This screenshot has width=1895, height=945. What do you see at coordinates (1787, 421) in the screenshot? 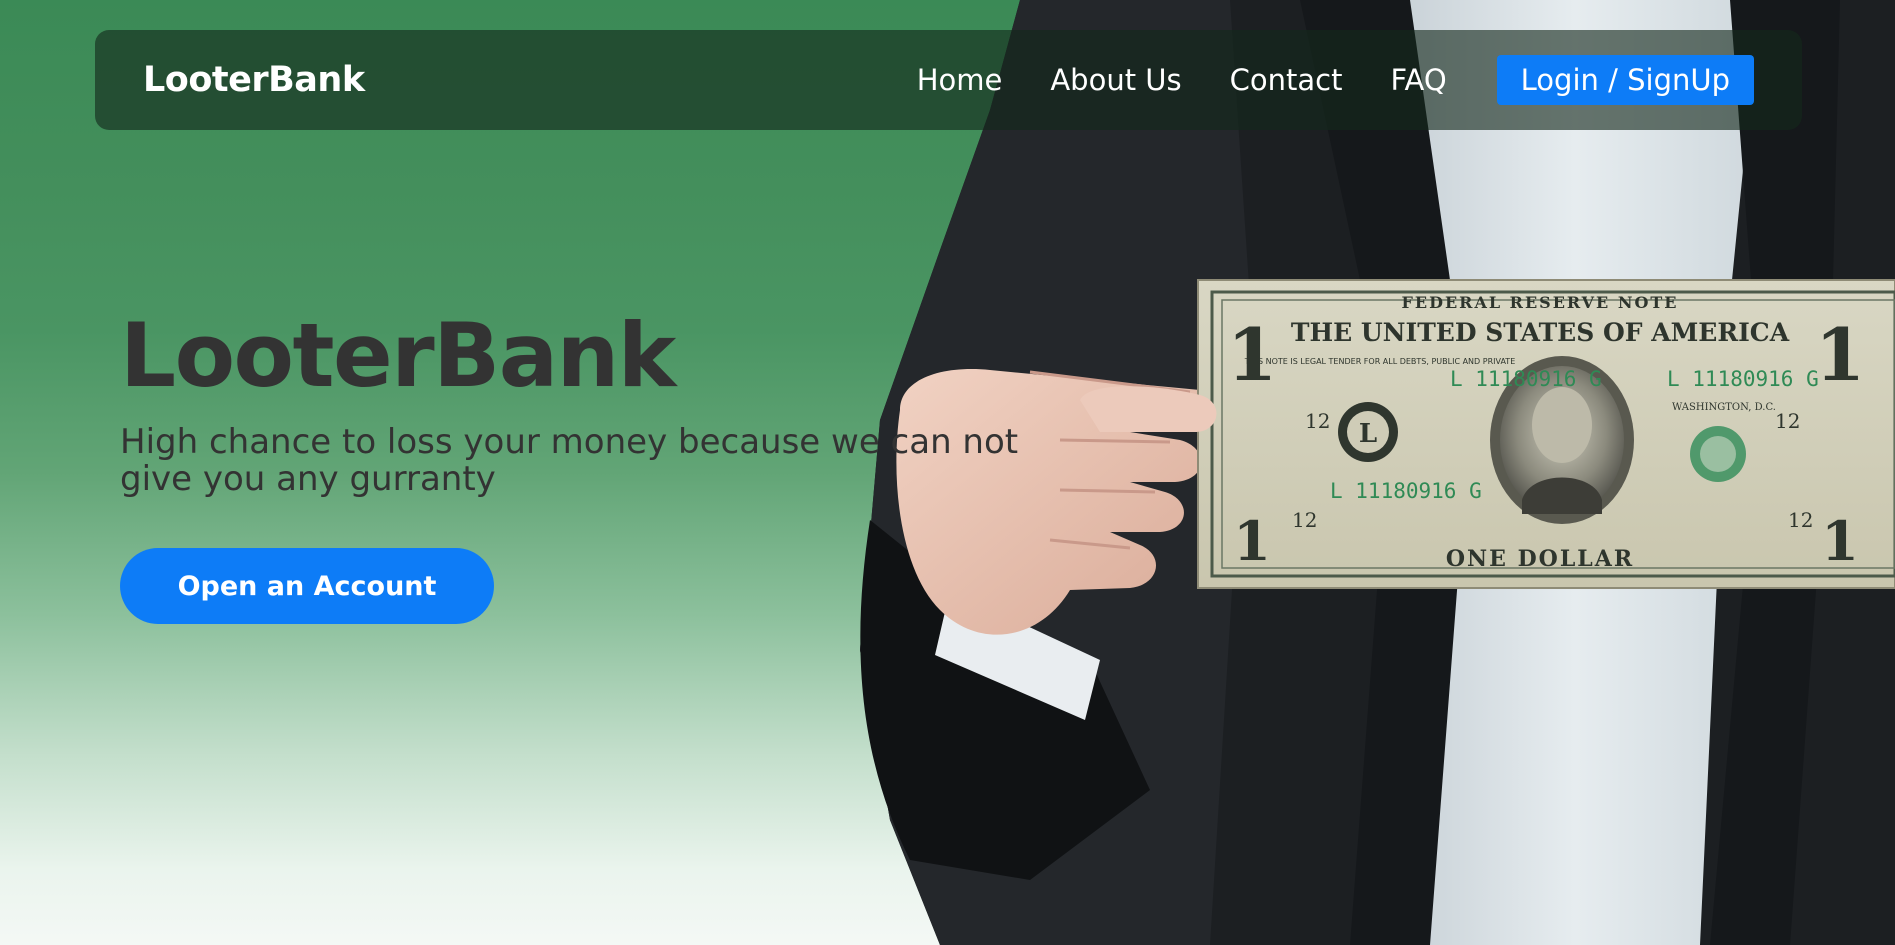
I see `note-district-2: 12` at bounding box center [1787, 421].